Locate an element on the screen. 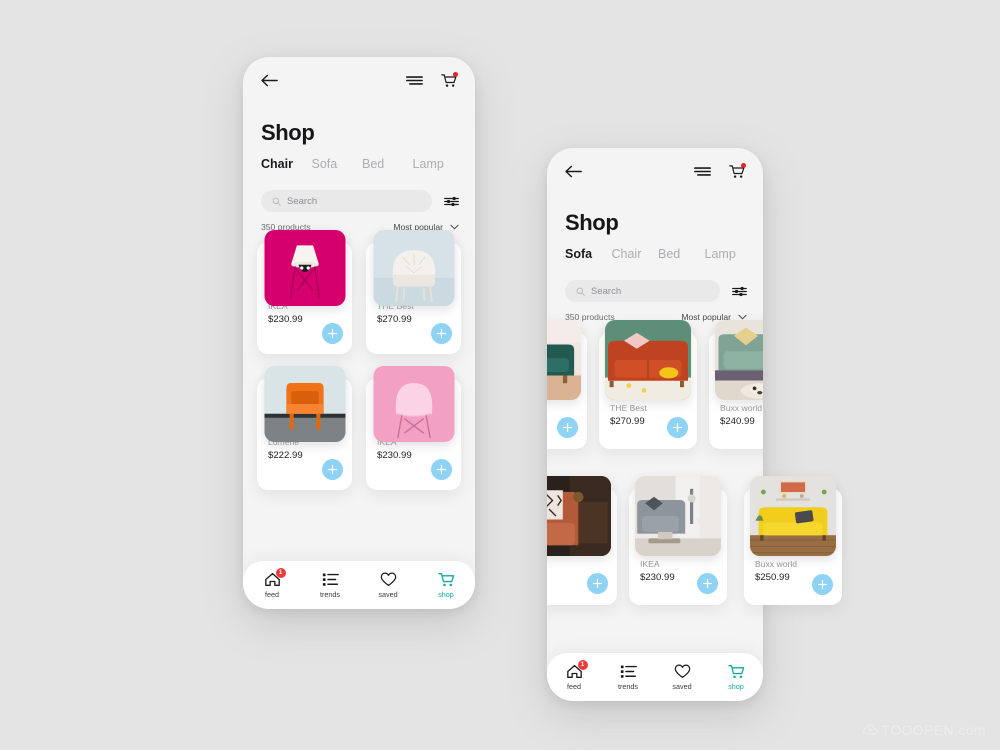 Image resolution: width=1000 pixels, height=750 pixels. watermark: TOOOPEN.com is located at coordinates (925, 730).